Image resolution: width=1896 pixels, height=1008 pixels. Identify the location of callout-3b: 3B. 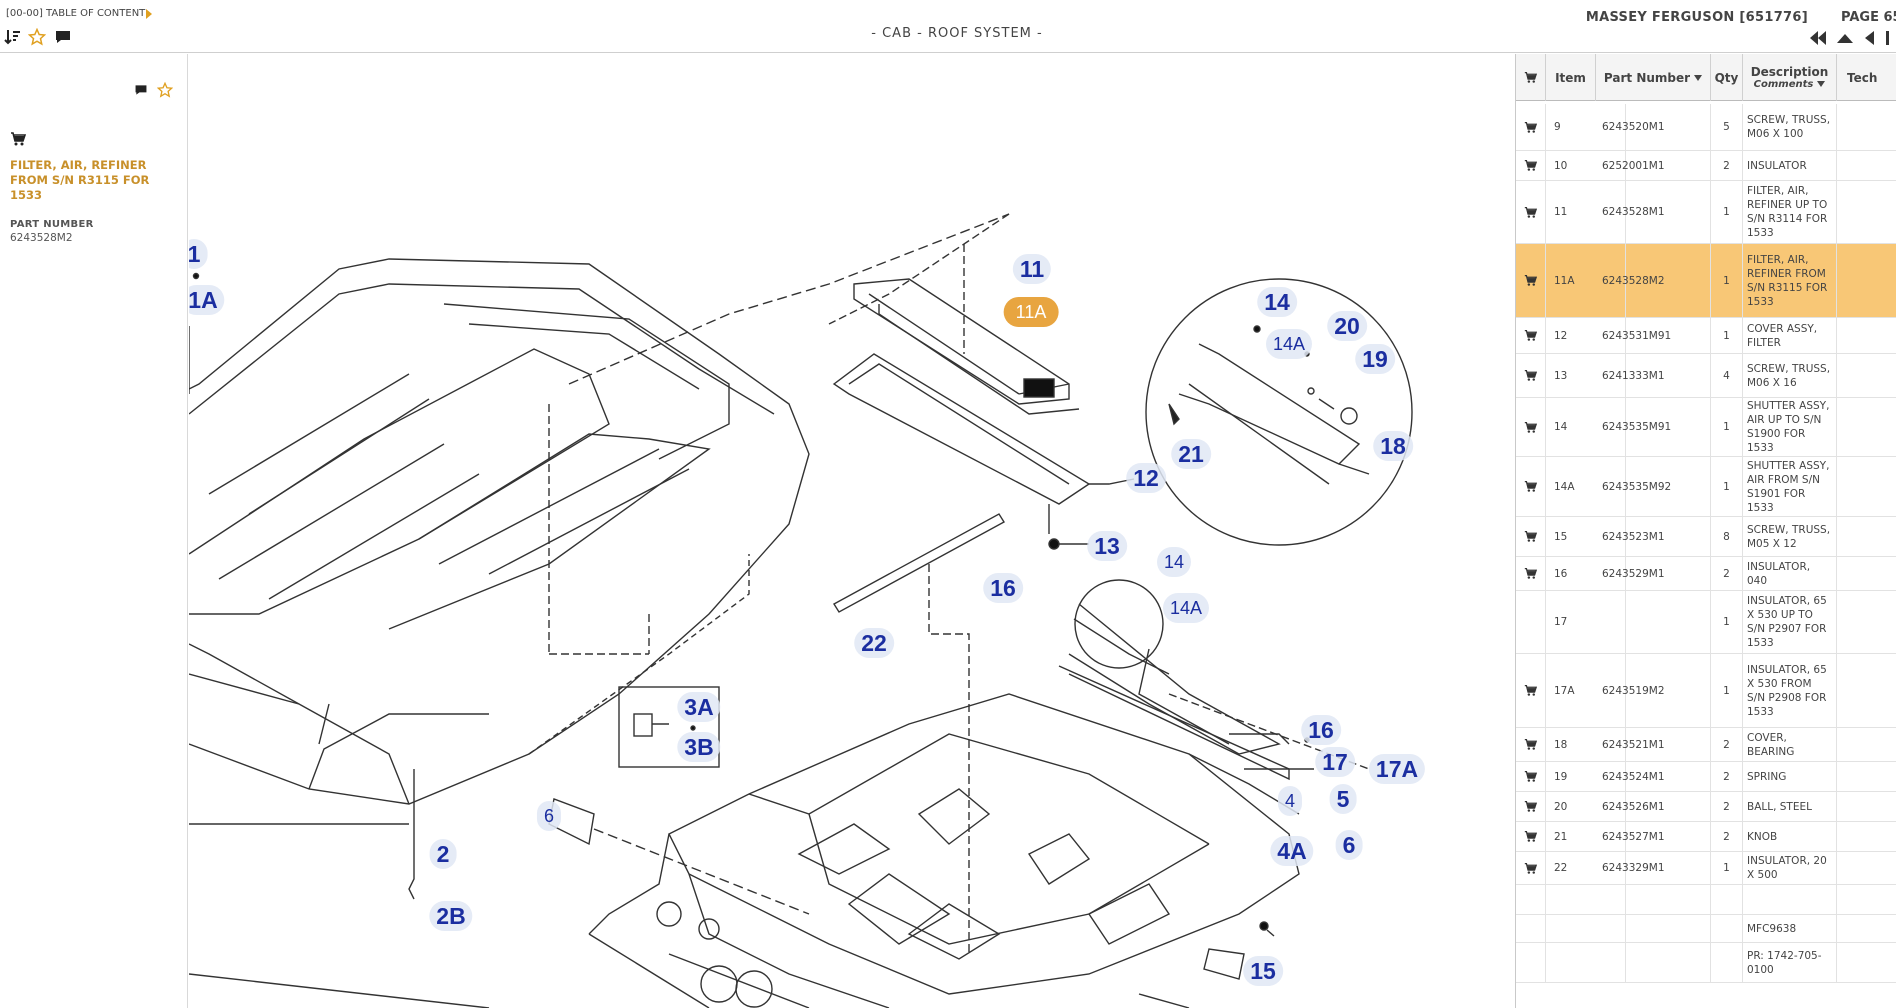
(699, 747).